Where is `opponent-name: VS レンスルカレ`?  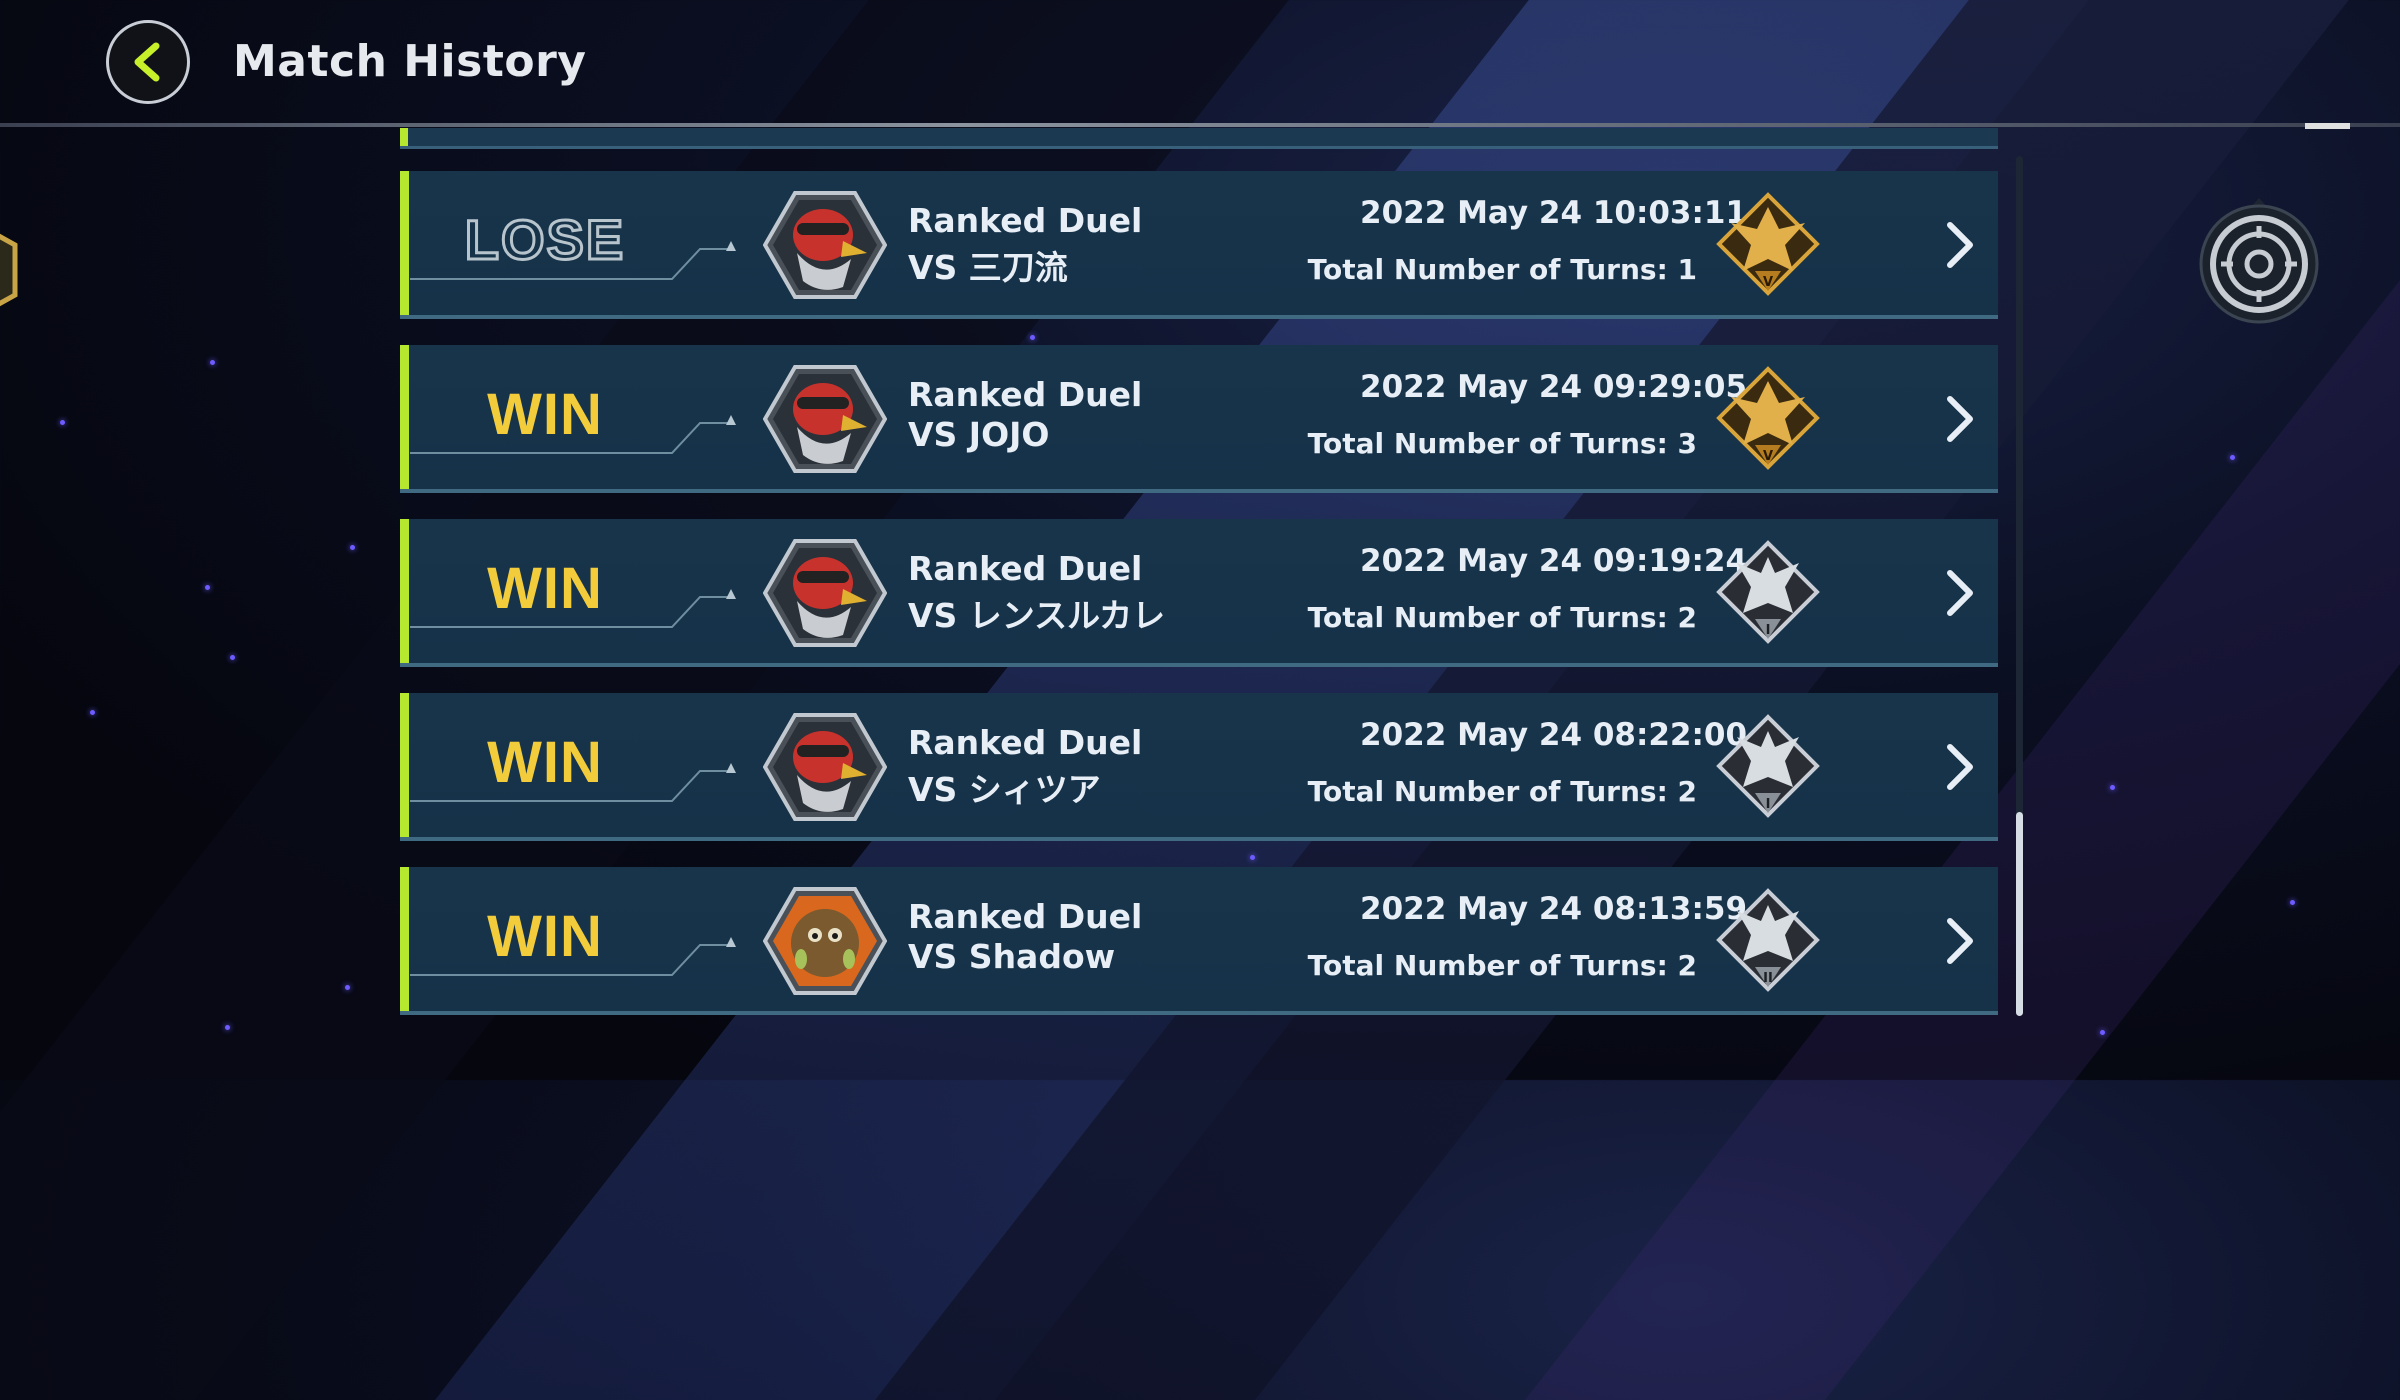
opponent-name: VS レンスルカレ is located at coordinates (1037, 615).